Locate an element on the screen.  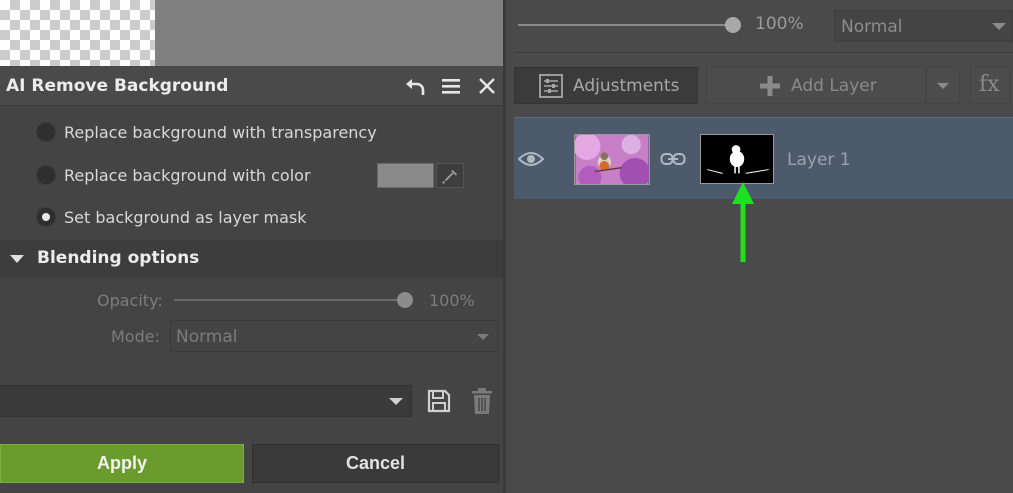
eyedropper-icon is located at coordinates (450, 175).